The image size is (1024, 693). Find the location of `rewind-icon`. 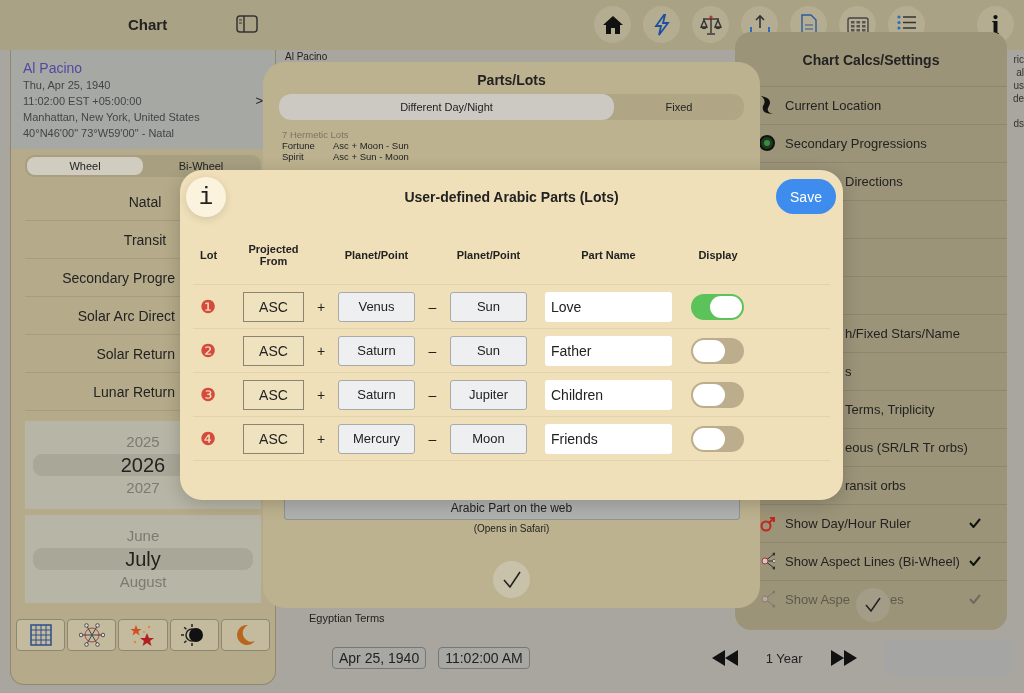

rewind-icon is located at coordinates (724, 658).